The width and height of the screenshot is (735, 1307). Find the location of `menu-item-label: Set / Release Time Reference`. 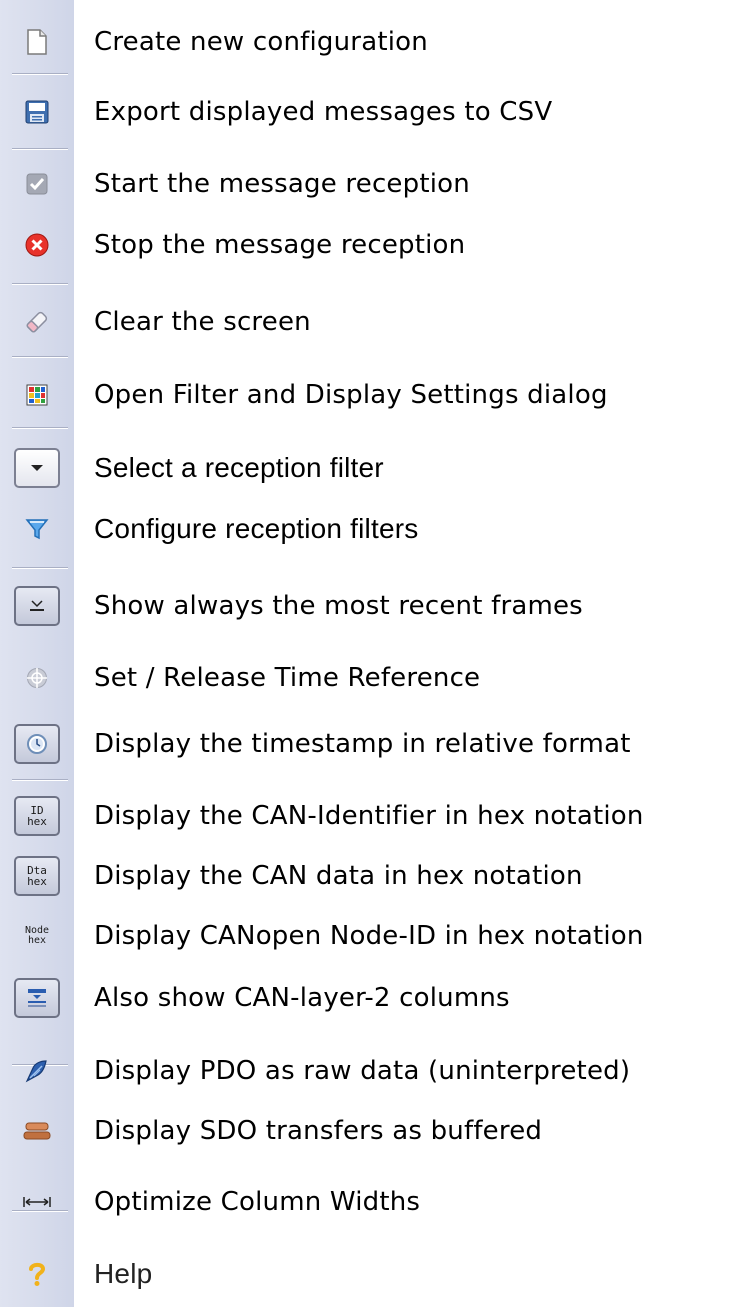

menu-item-label: Set / Release Time Reference is located at coordinates (287, 678).